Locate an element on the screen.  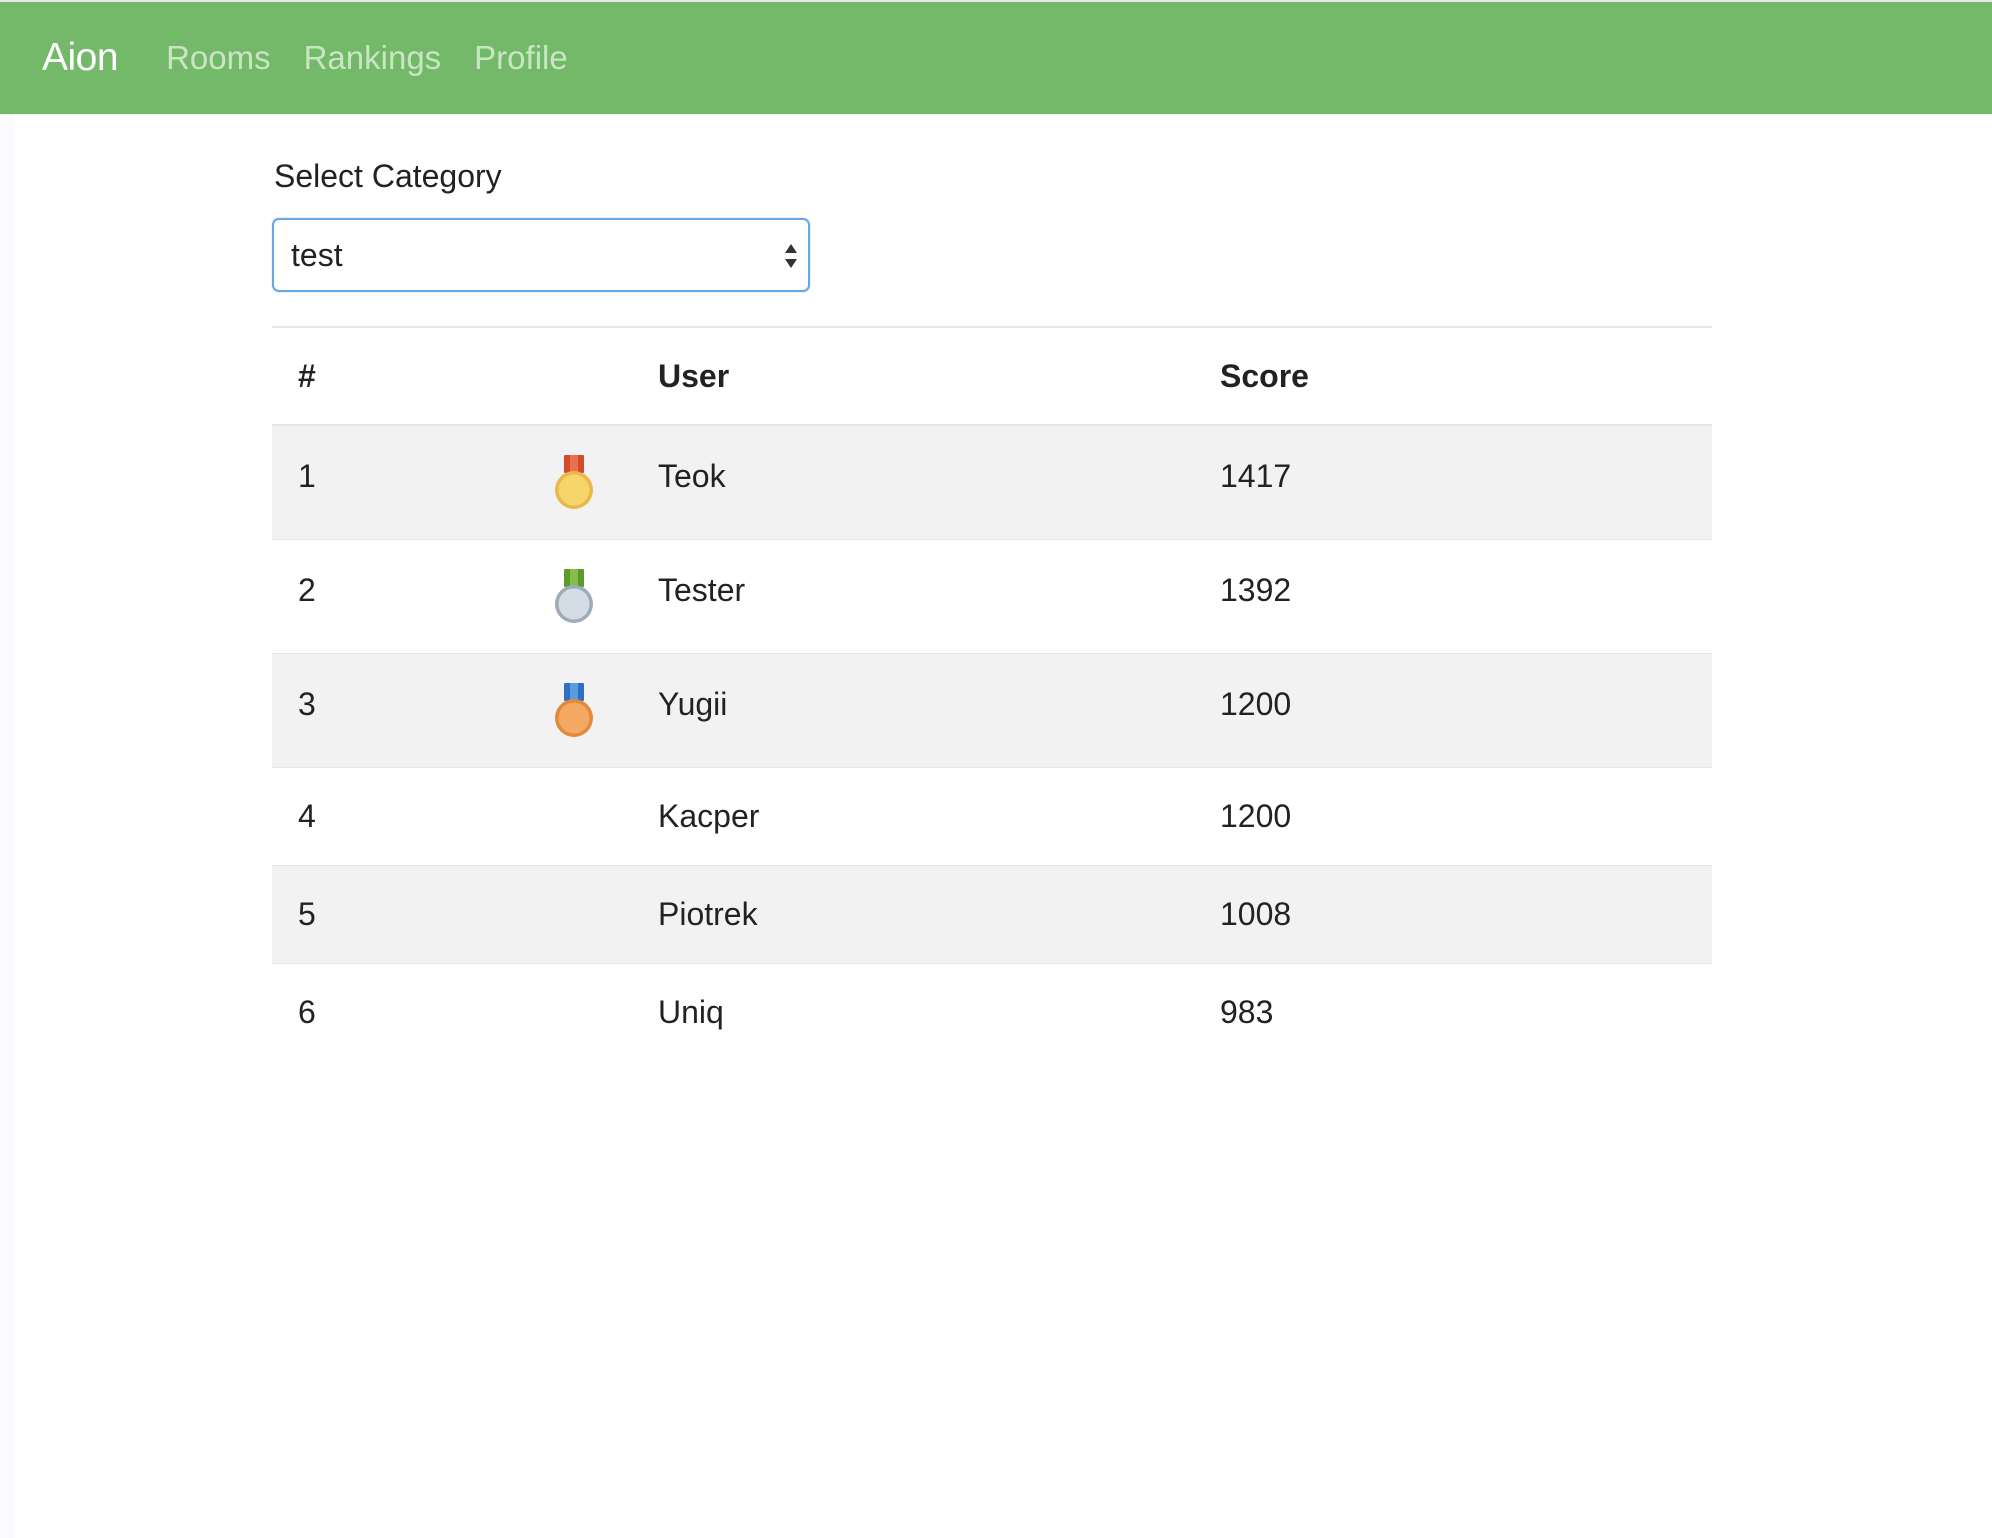
nav-links: Rooms Rankings Profile is located at coordinates (367, 58).